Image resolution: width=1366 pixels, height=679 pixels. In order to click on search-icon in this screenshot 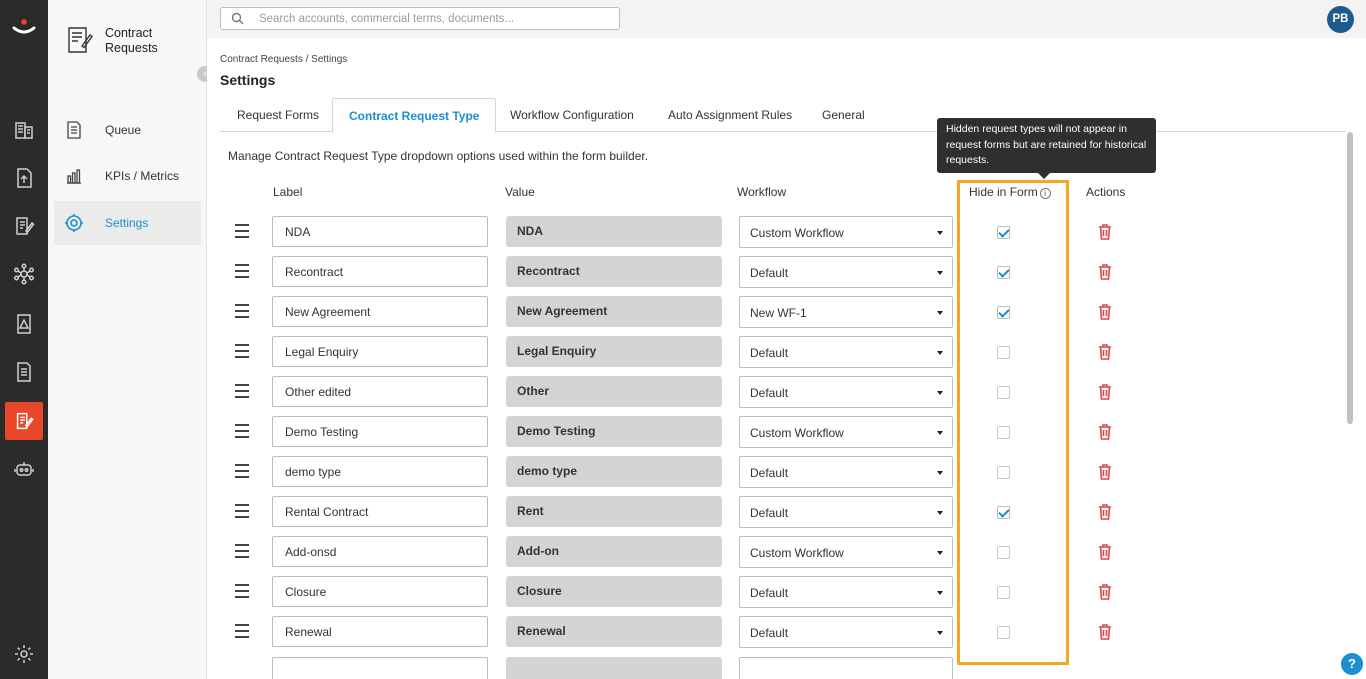, I will do `click(237, 18)`.